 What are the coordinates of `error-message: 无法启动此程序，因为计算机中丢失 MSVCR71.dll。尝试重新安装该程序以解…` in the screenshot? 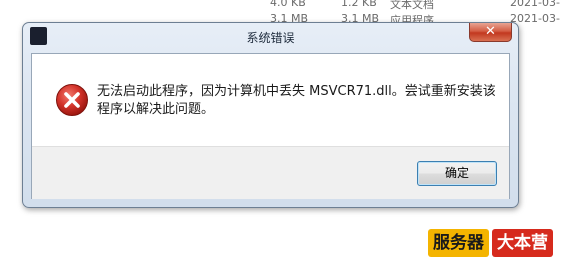 It's located at (296, 100).